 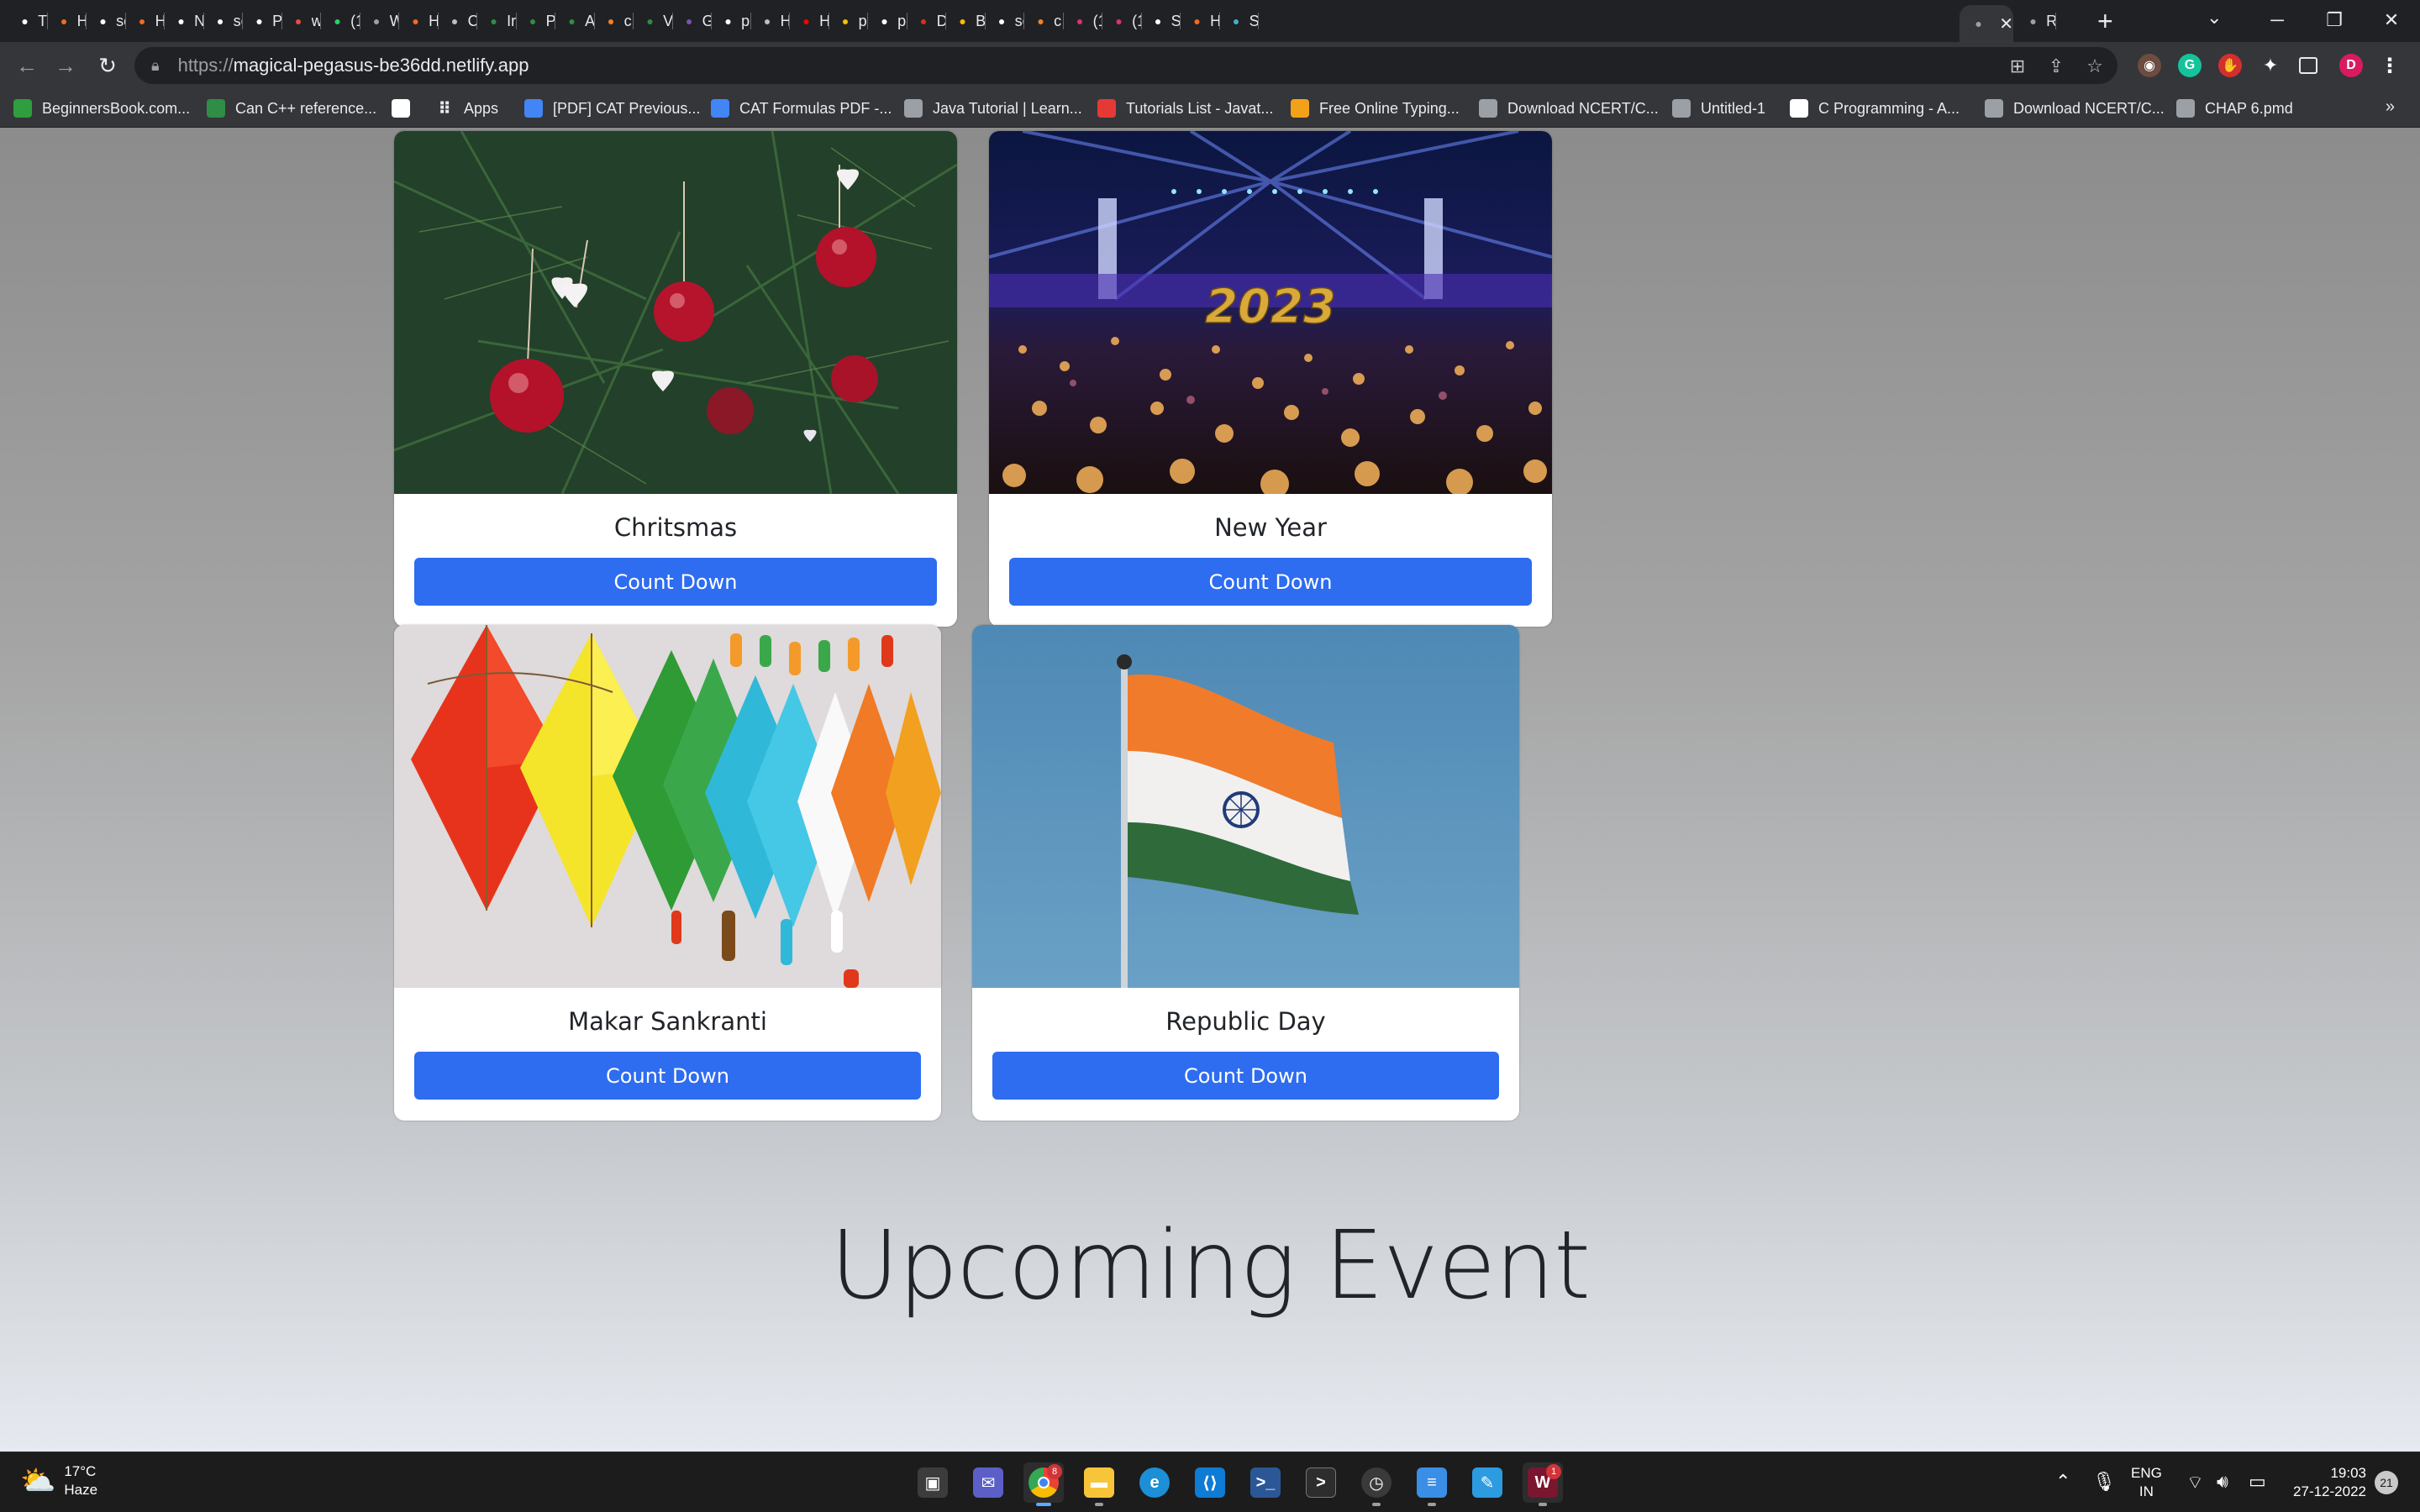 What do you see at coordinates (1265, 1482) in the screenshot?
I see `powershell-button: >_` at bounding box center [1265, 1482].